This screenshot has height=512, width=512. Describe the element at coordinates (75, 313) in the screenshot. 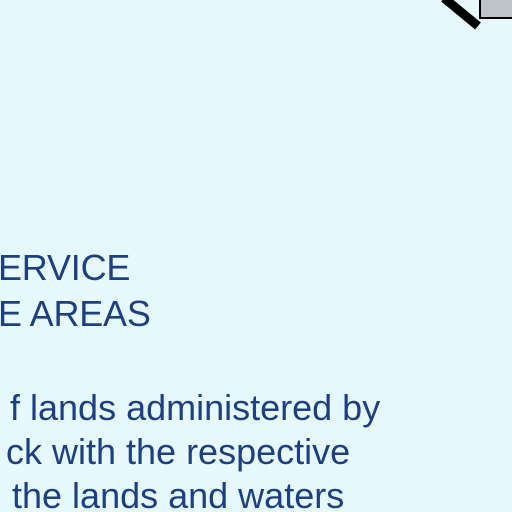

I see `legend-heading-line-2: E AREAS` at that location.